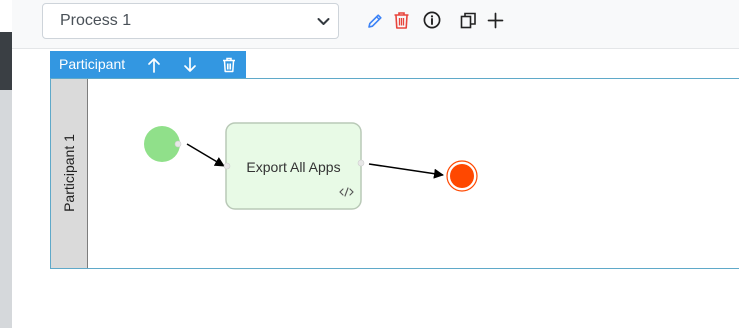  What do you see at coordinates (205, 155) in the screenshot?
I see `sequence-flow-start-to-task` at bounding box center [205, 155].